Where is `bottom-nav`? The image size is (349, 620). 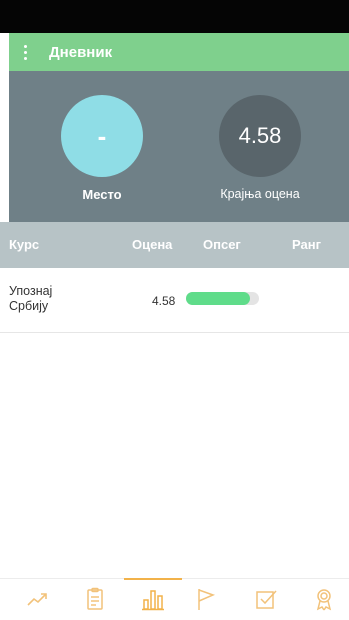
bottom-nav is located at coordinates (174, 599).